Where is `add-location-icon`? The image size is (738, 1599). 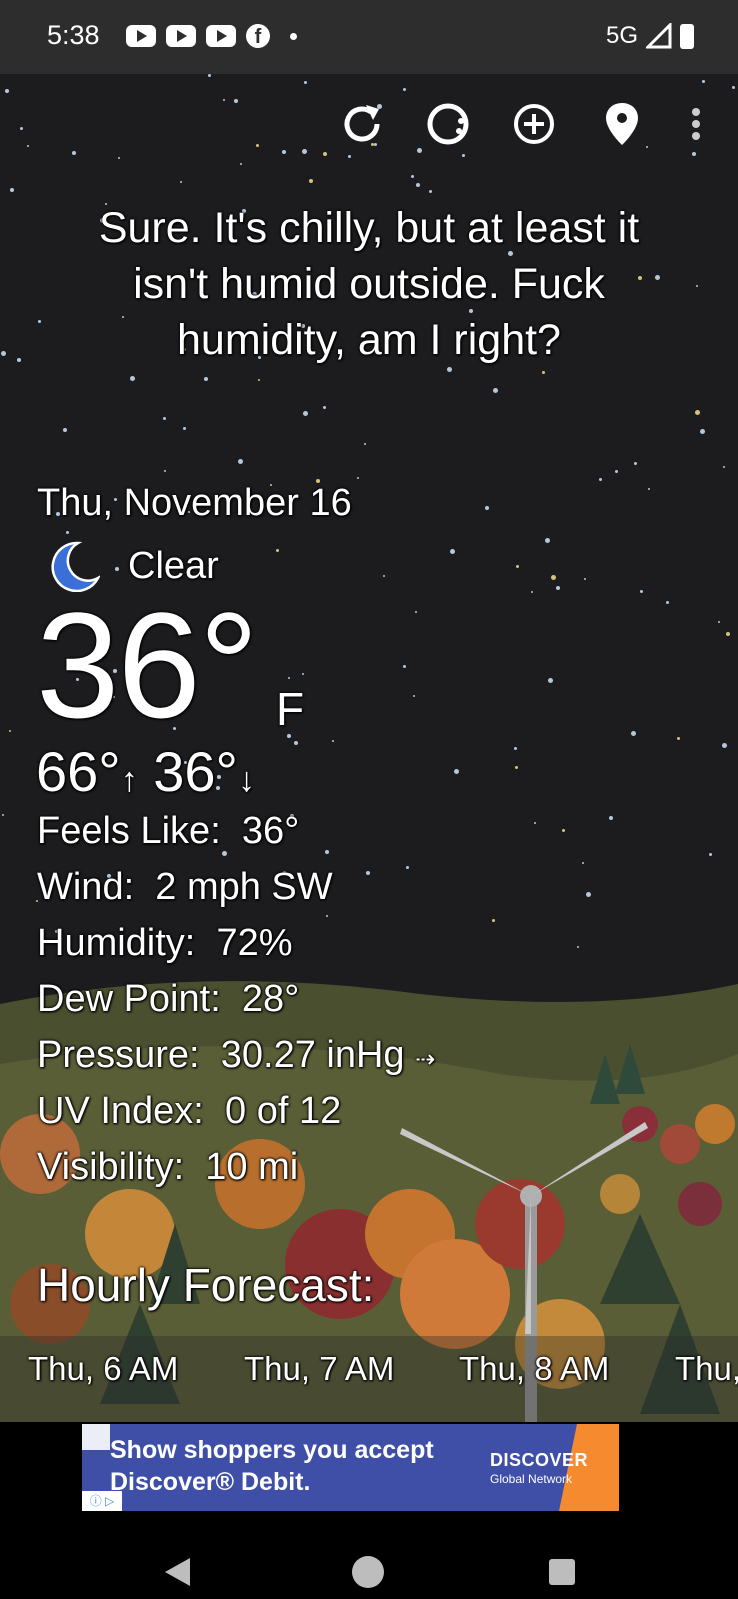 add-location-icon is located at coordinates (534, 124).